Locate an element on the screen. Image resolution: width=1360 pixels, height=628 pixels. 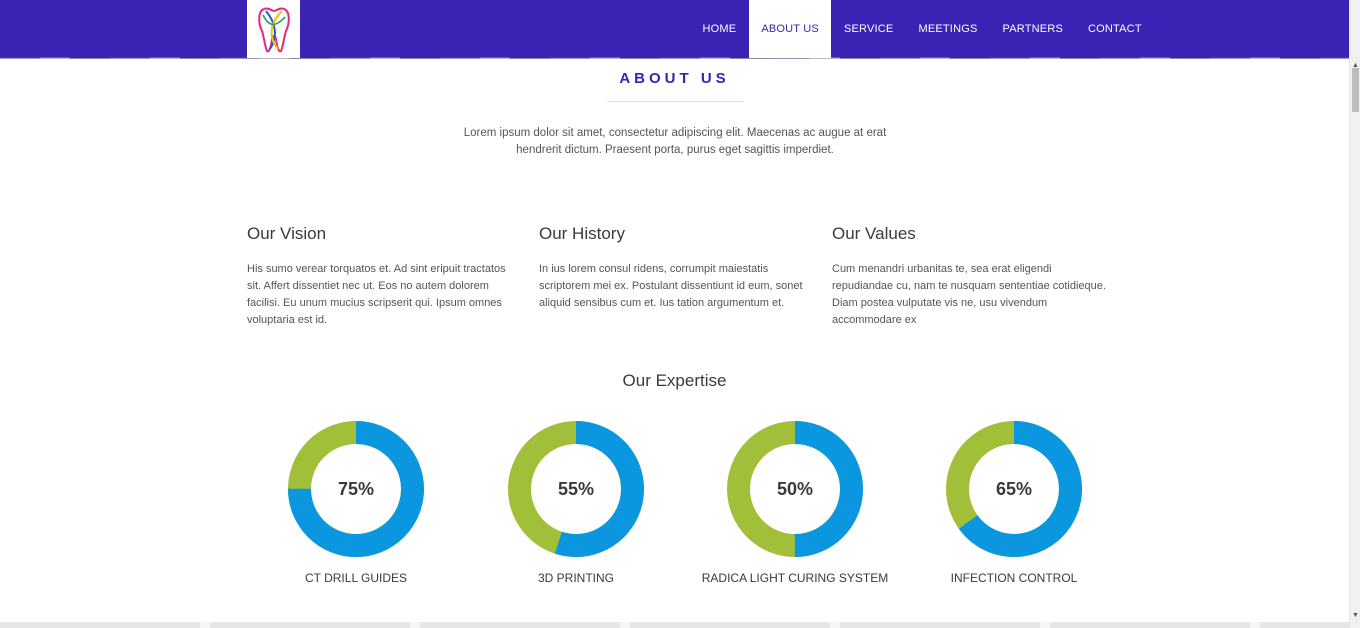
logo is located at coordinates (273, 29).